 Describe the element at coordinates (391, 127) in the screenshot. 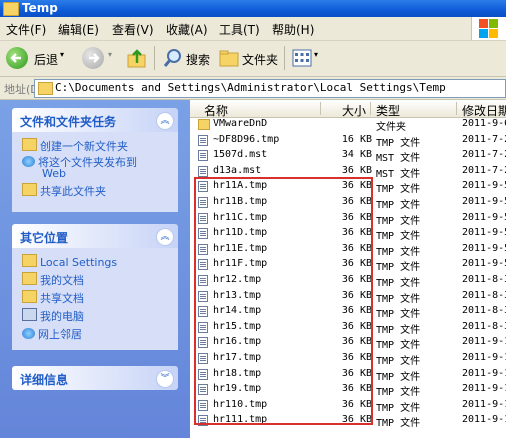

I see `file-type: 文件夹` at that location.